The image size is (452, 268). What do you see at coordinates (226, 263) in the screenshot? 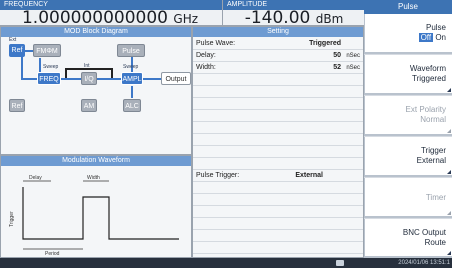
I see `status-bar: 2024/01/06 13:51:1` at bounding box center [226, 263].